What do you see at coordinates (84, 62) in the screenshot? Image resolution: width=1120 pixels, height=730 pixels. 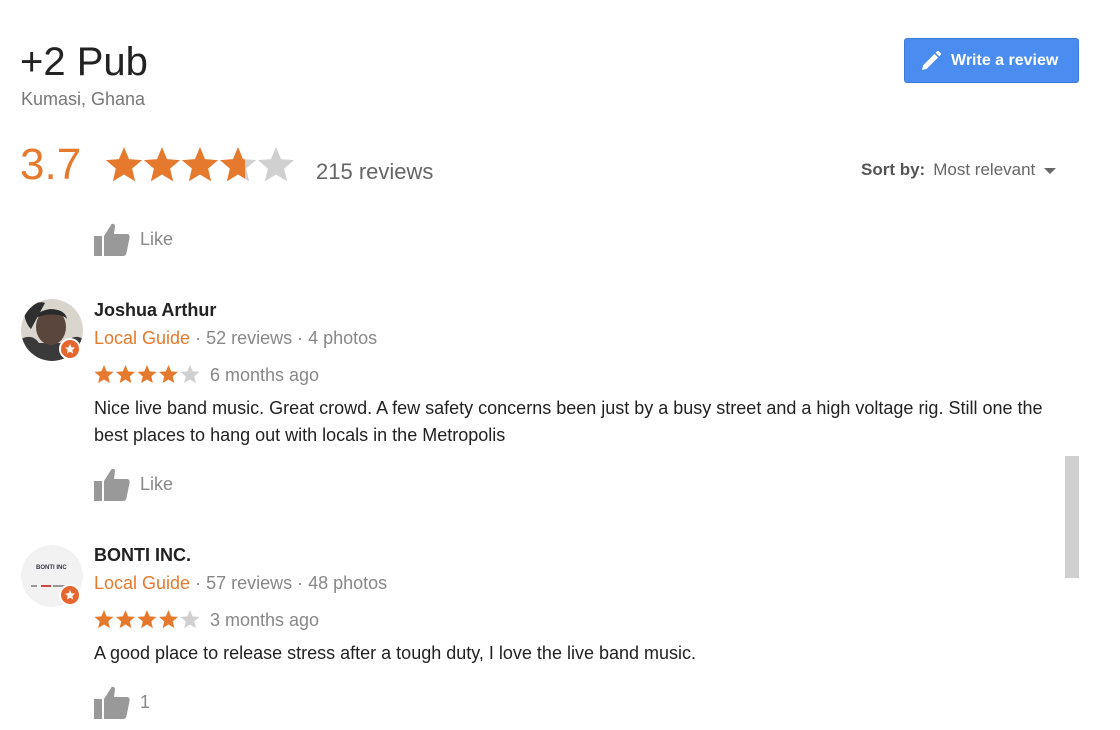 I see `place-title: +2 Pub` at bounding box center [84, 62].